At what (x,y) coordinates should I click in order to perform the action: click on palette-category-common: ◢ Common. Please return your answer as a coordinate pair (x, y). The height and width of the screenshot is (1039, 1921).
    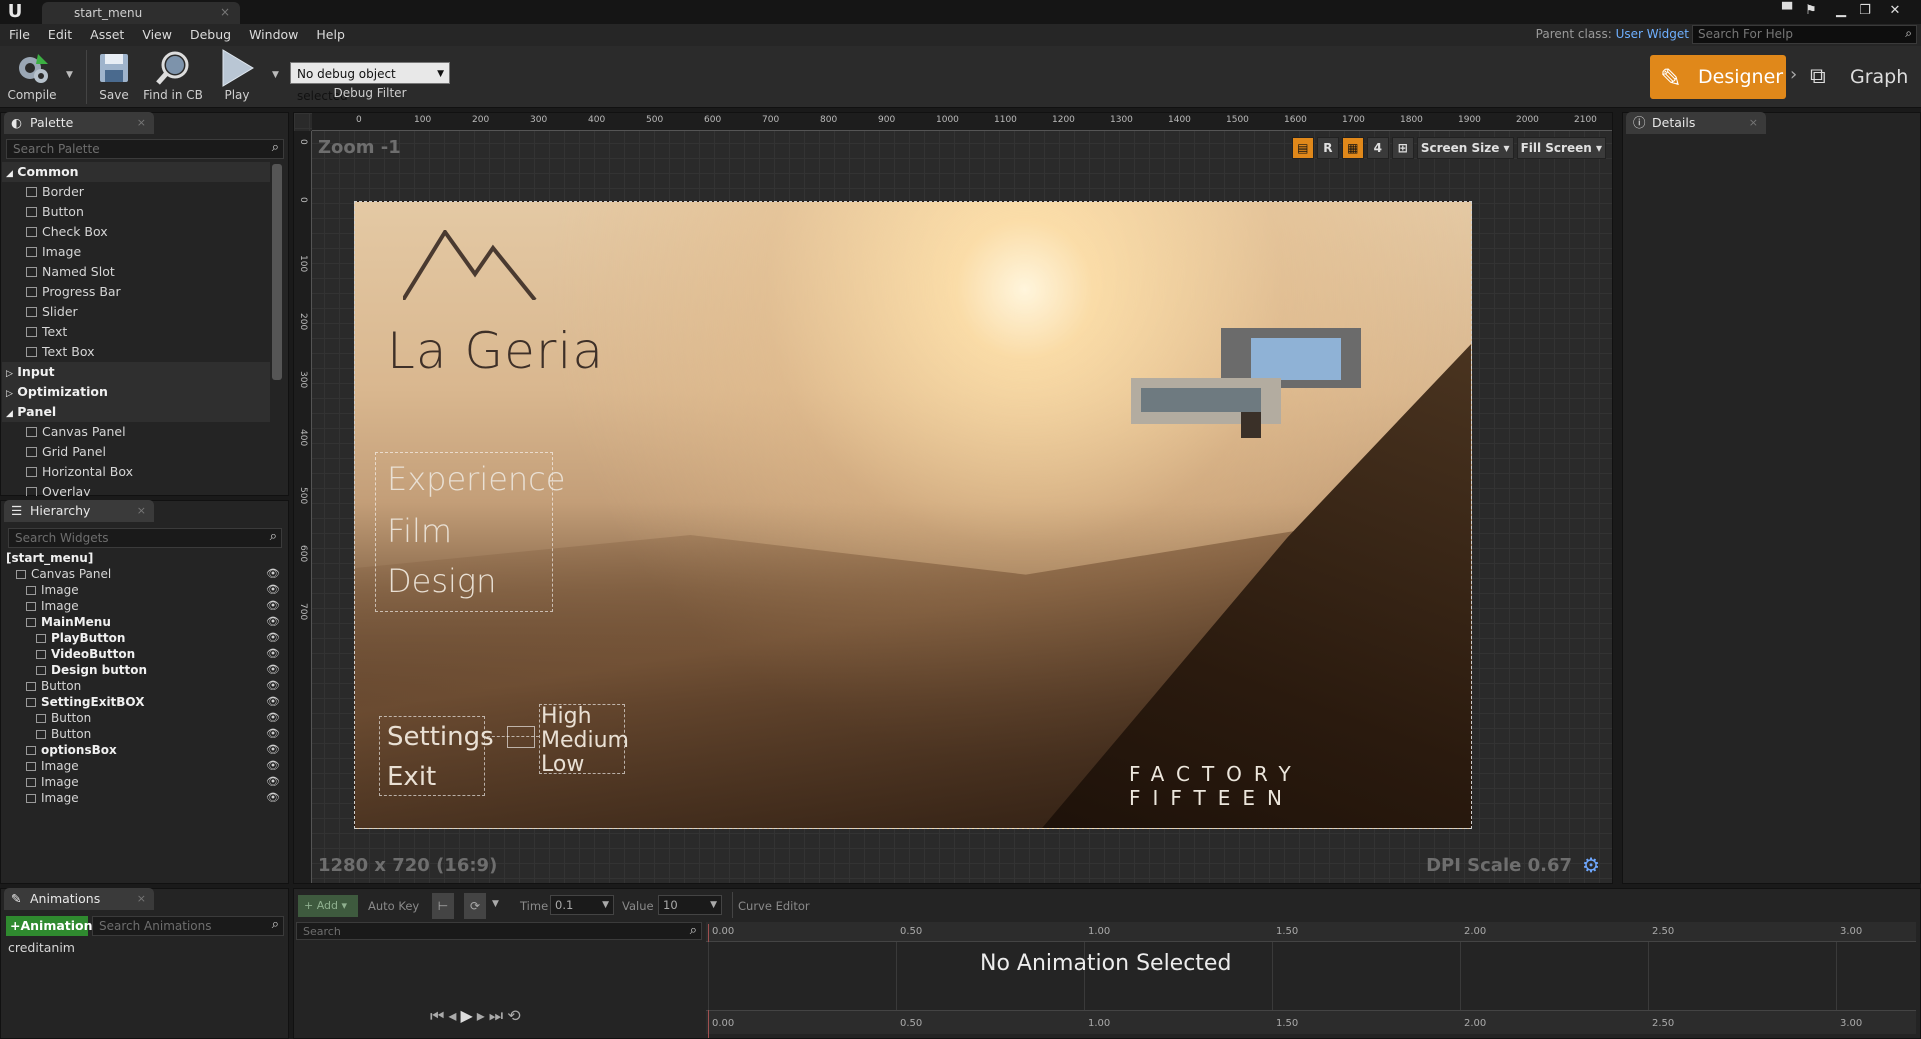
    Looking at the image, I should click on (136, 172).